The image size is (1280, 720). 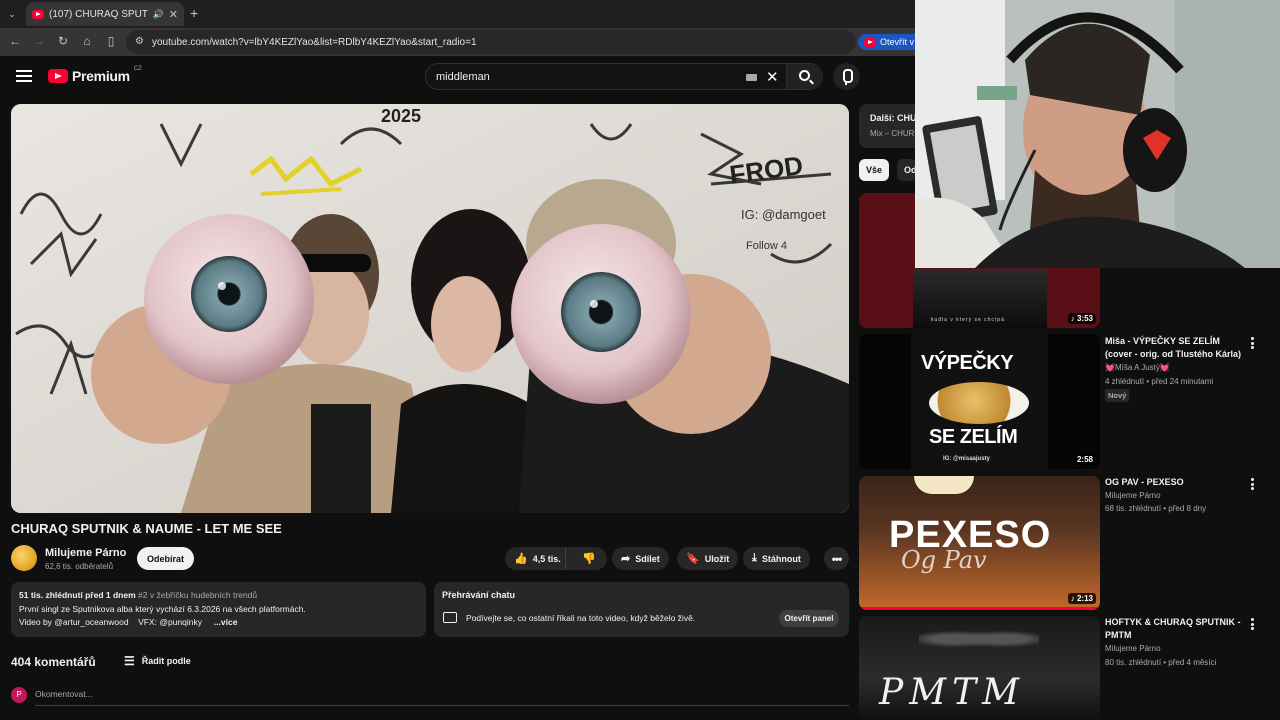 I want to click on youtube-app-icon, so click(x=870, y=42).